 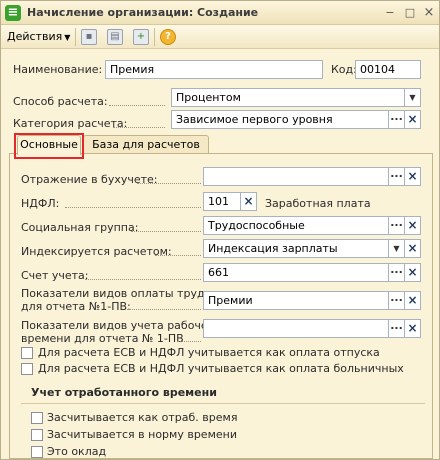 I want to click on vacation-checkbox, so click(x=27, y=353).